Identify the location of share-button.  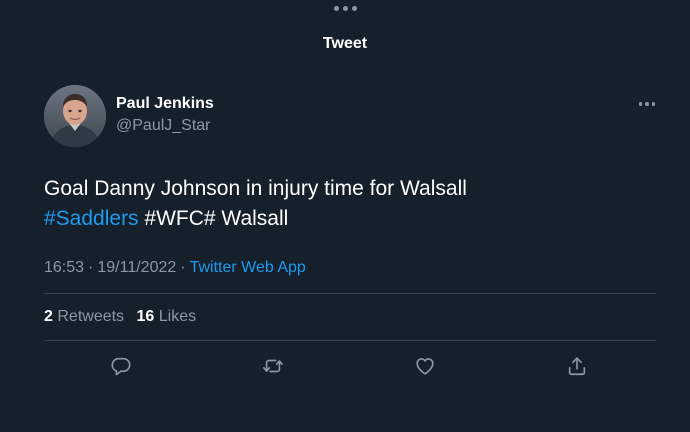
(577, 366).